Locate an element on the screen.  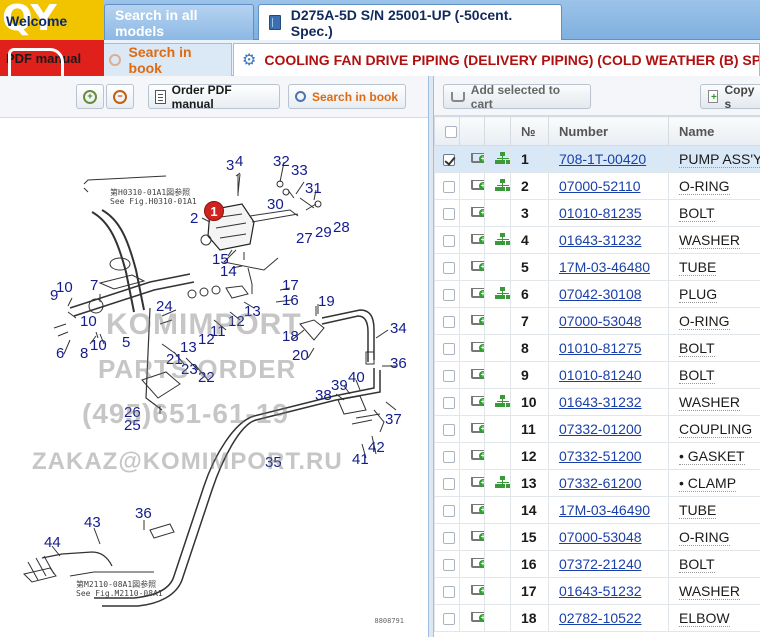
callout: 19 is located at coordinates (326, 301).